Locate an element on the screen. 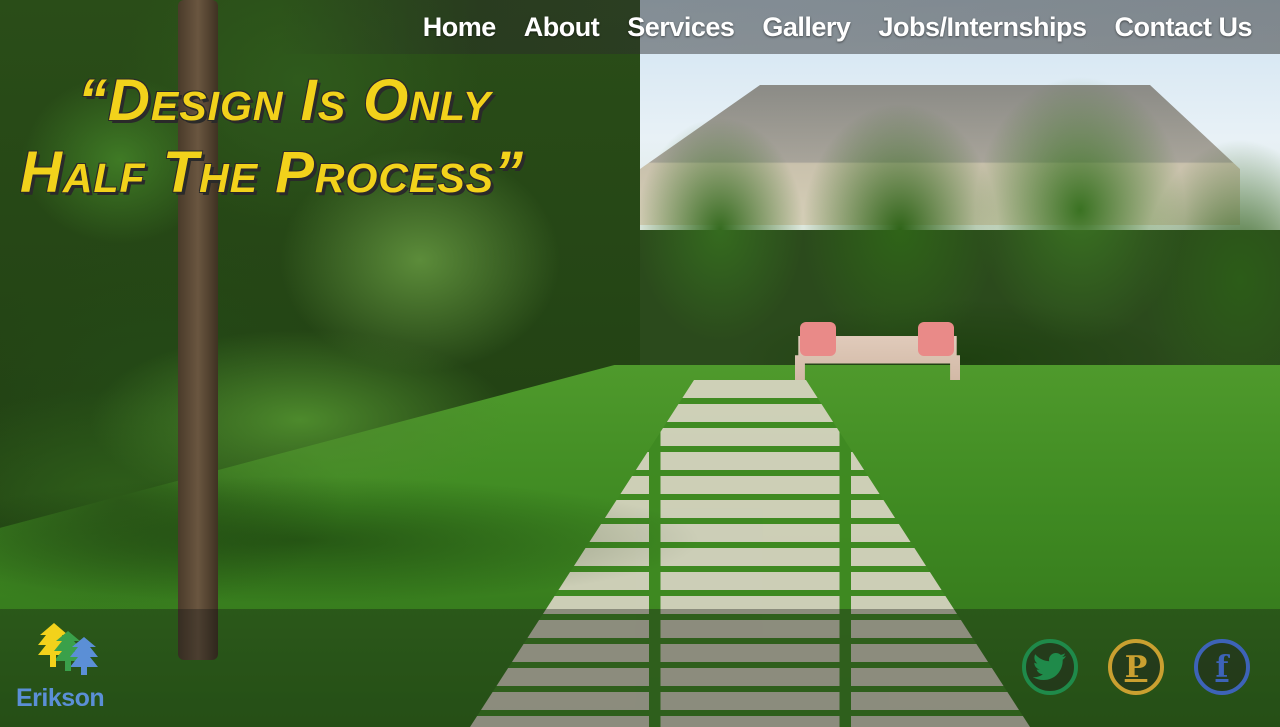  nav-services: Services is located at coordinates (681, 27).